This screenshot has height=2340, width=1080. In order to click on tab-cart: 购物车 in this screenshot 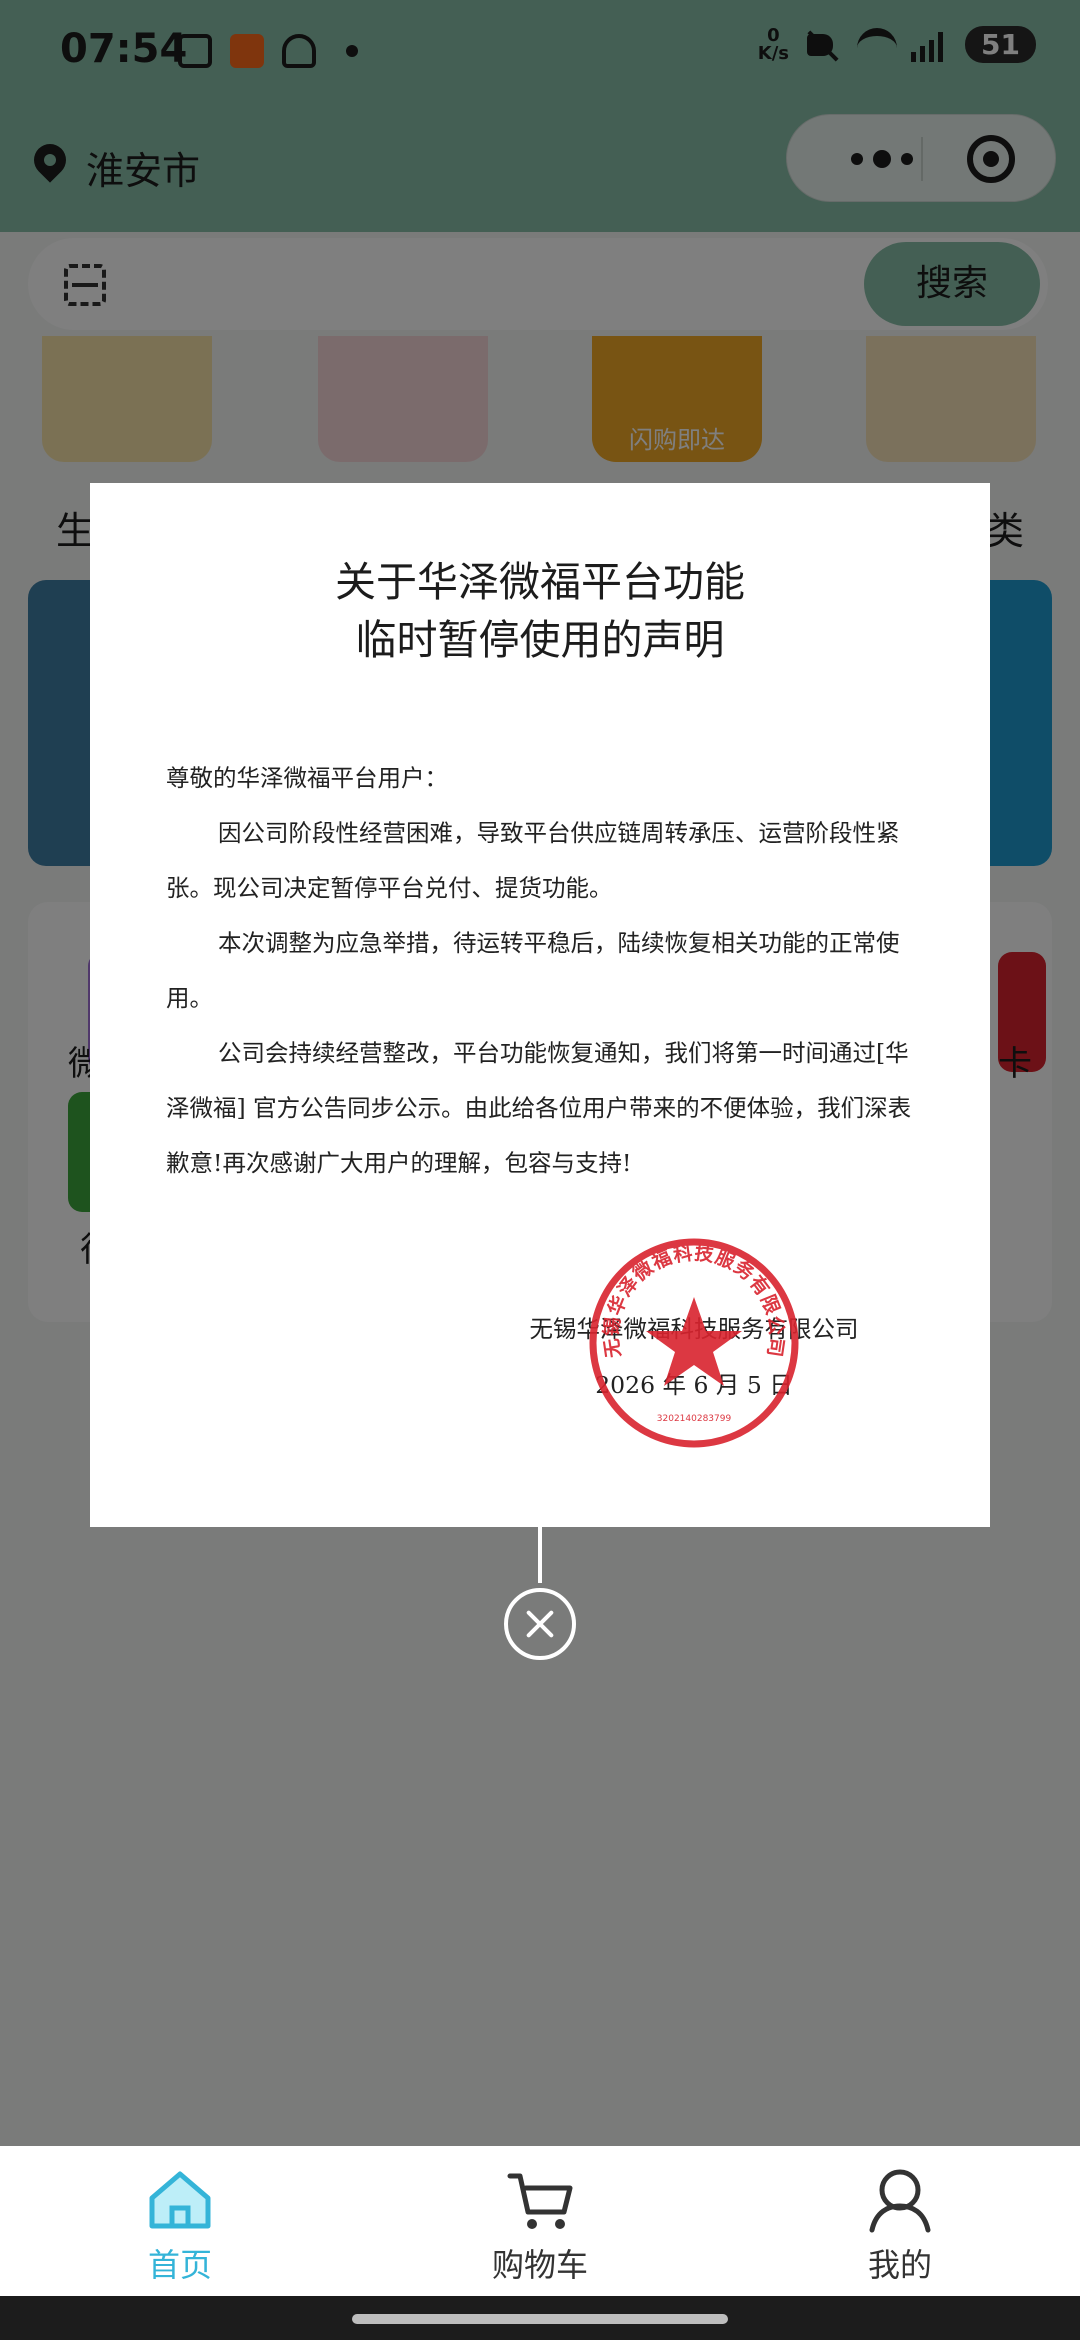, I will do `click(540, 2221)`.